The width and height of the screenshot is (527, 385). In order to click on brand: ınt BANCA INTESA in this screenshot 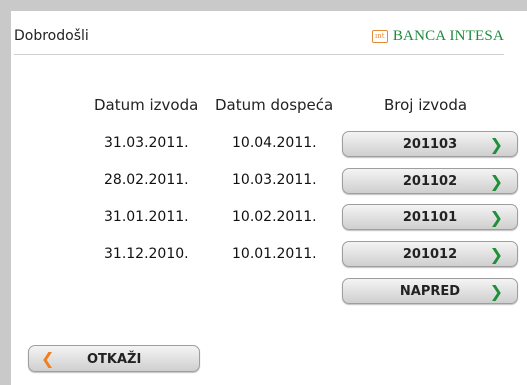, I will do `click(437, 36)`.